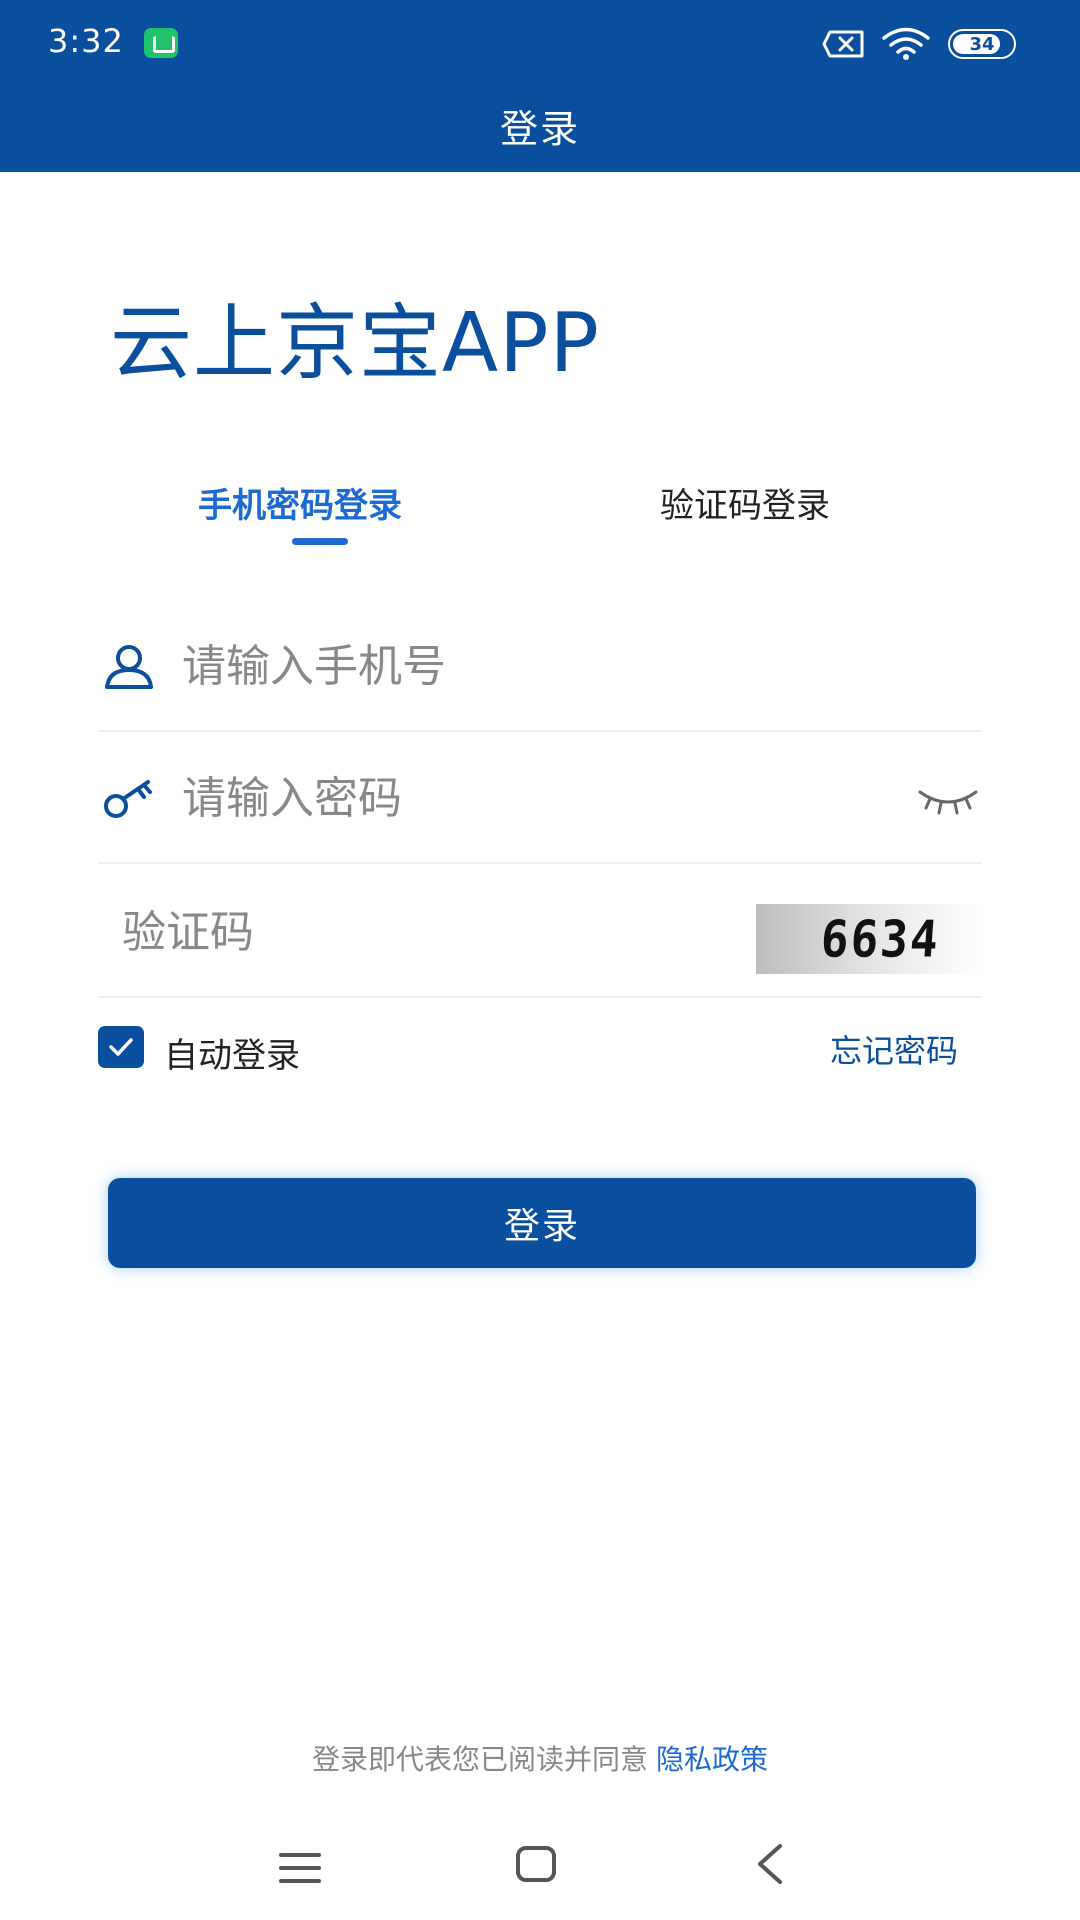 The image size is (1080, 1920). Describe the element at coordinates (906, 43) in the screenshot. I see `wifi-icon` at that location.